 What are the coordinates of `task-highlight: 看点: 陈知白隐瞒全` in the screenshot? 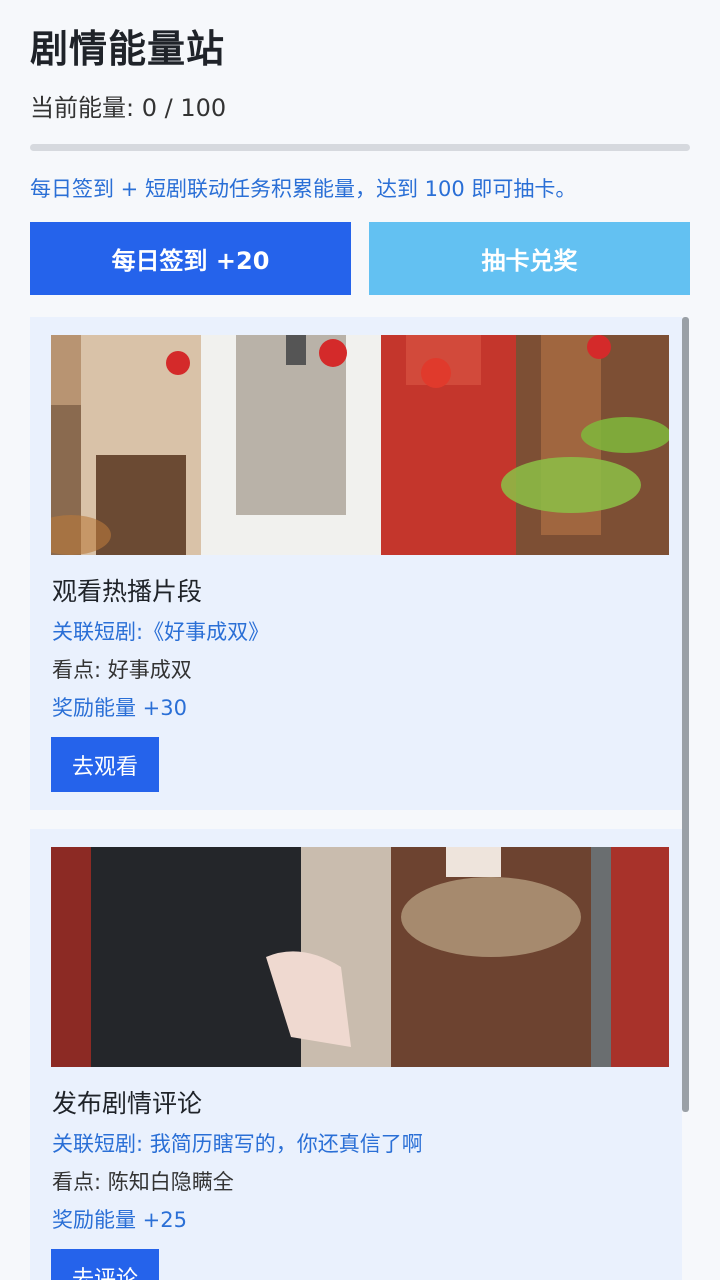 It's located at (143, 1182).